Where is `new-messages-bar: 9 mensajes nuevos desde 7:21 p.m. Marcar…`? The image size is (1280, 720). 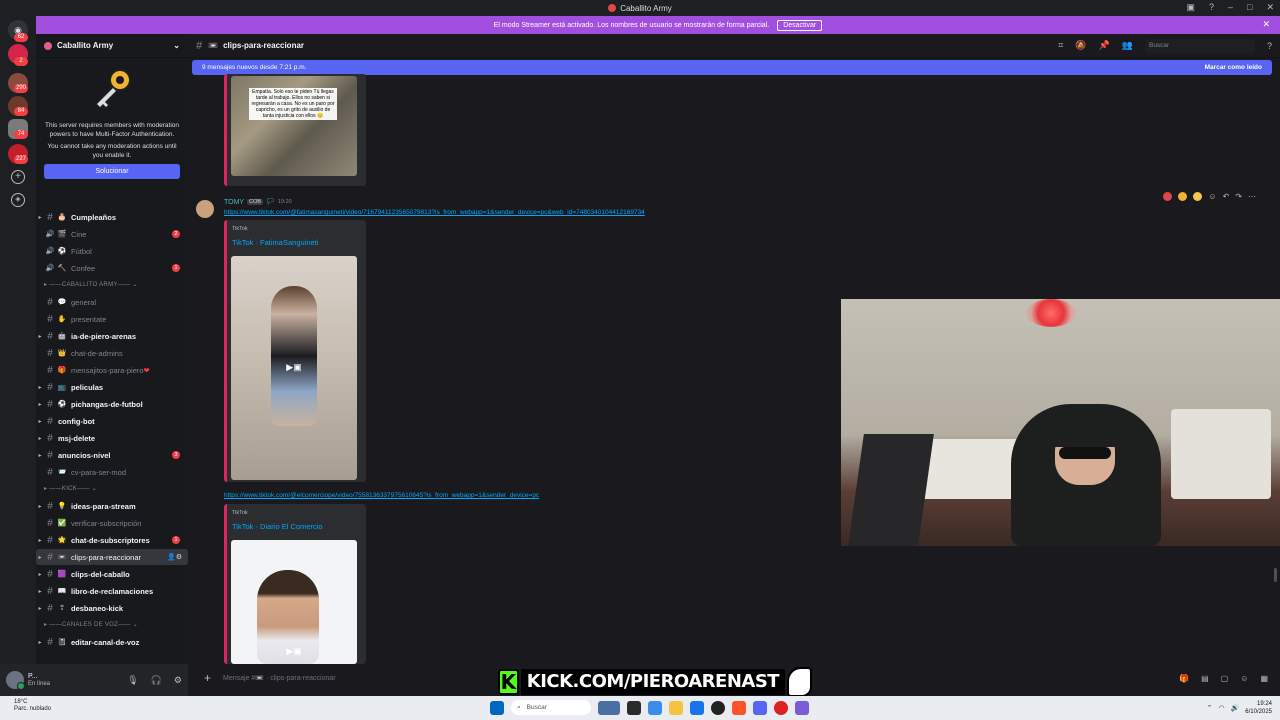 new-messages-bar: 9 mensajes nuevos desde 7:21 p.m. Marcar… is located at coordinates (732, 67).